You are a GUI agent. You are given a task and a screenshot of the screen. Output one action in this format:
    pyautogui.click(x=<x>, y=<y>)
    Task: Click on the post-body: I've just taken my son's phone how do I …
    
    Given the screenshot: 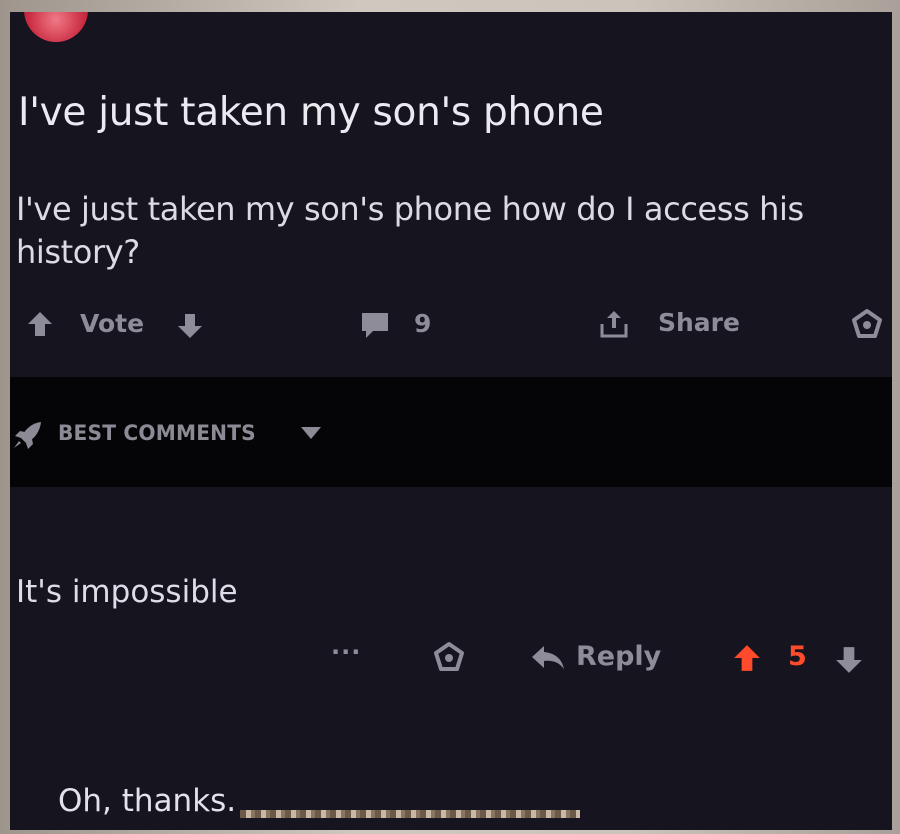 What is the action you would take?
    pyautogui.click(x=410, y=230)
    